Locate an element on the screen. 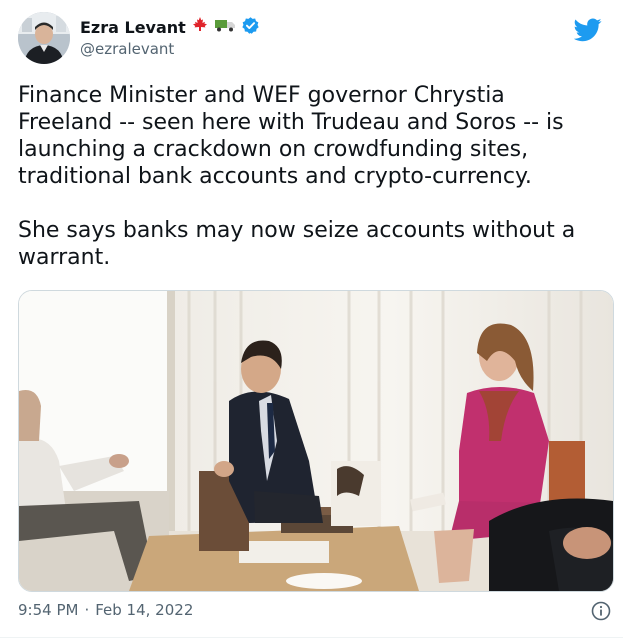 Image resolution: width=623 pixels, height=640 pixels. avatar is located at coordinates (44, 38).